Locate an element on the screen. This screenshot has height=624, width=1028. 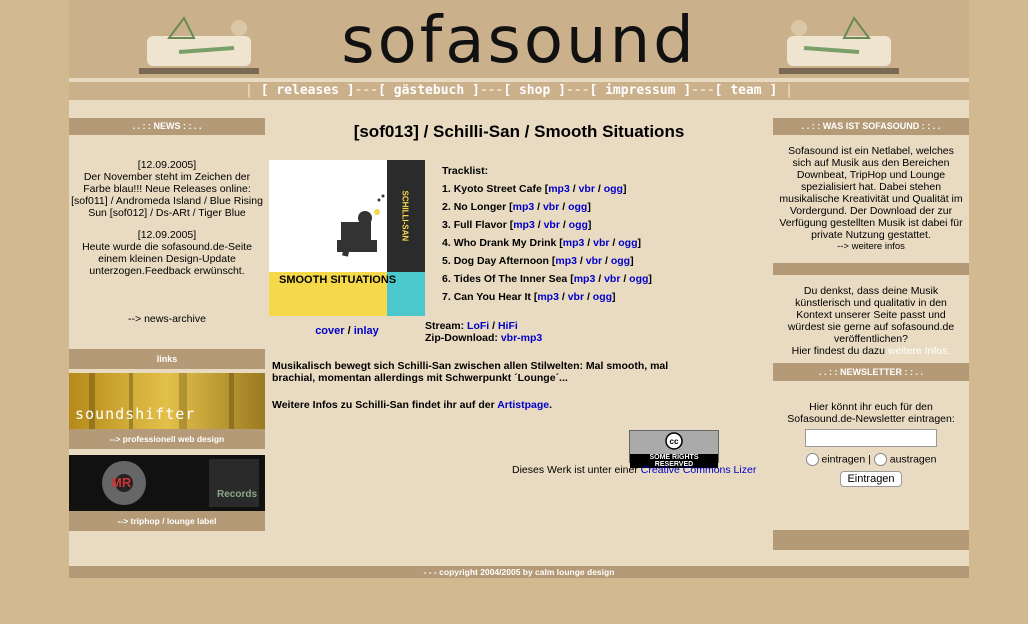
nav-team: [ team ] is located at coordinates (746, 90).